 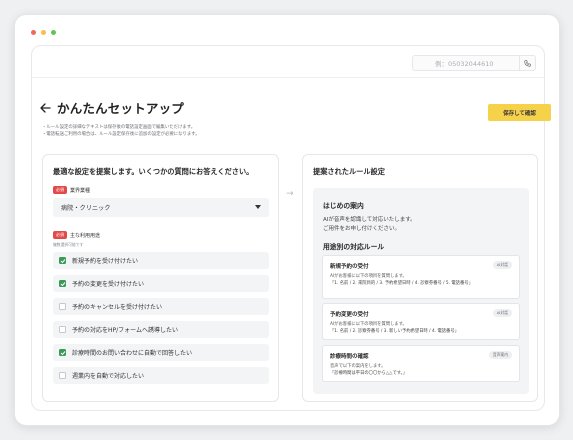 I want to click on purpose-label: 必須 主な利用用途, so click(x=76, y=235).